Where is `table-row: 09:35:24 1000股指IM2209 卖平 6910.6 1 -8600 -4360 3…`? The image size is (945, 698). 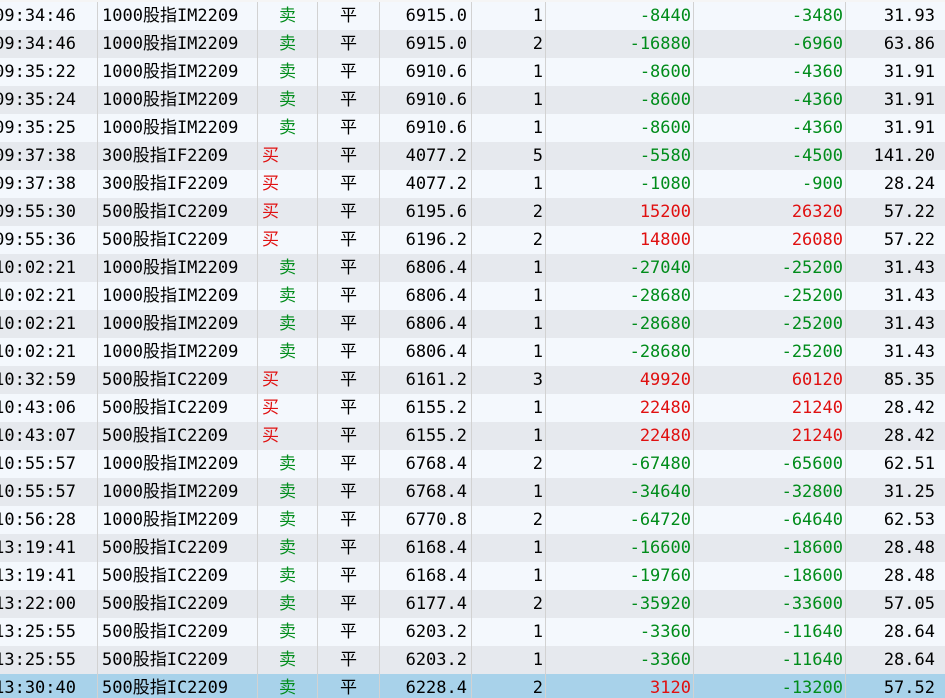 table-row: 09:35:24 1000股指IM2209 卖平 6910.6 1 -8600 -4360 3… is located at coordinates (472, 100).